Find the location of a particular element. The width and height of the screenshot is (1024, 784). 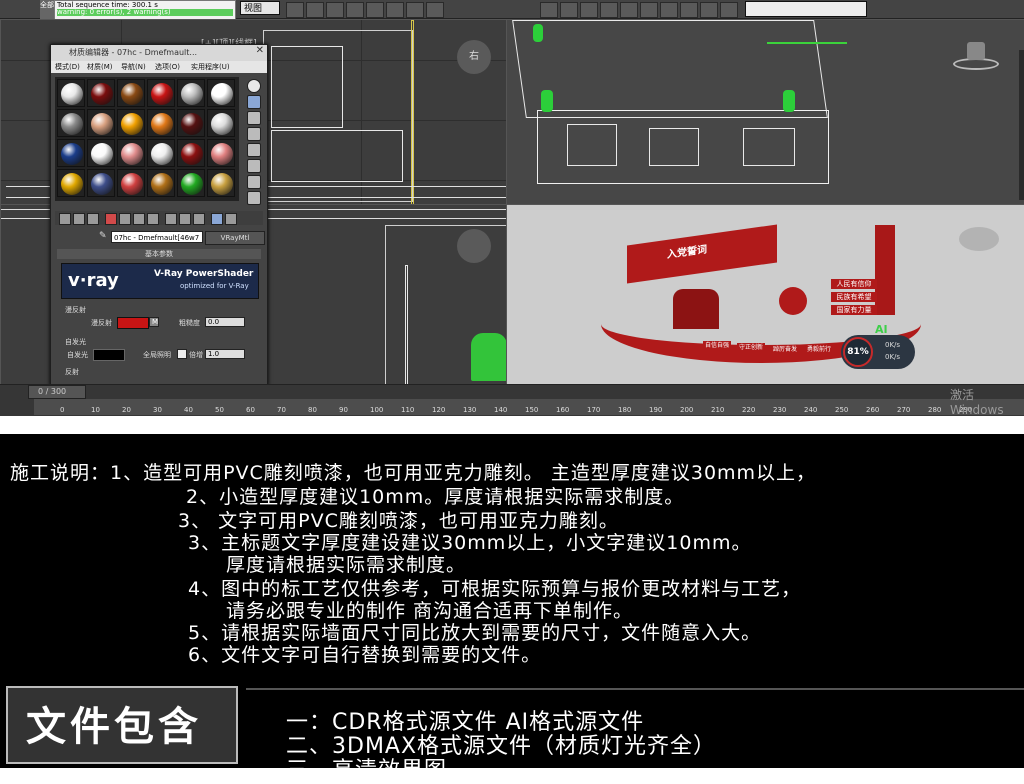

close-icon: ✕ is located at coordinates (260, 50).